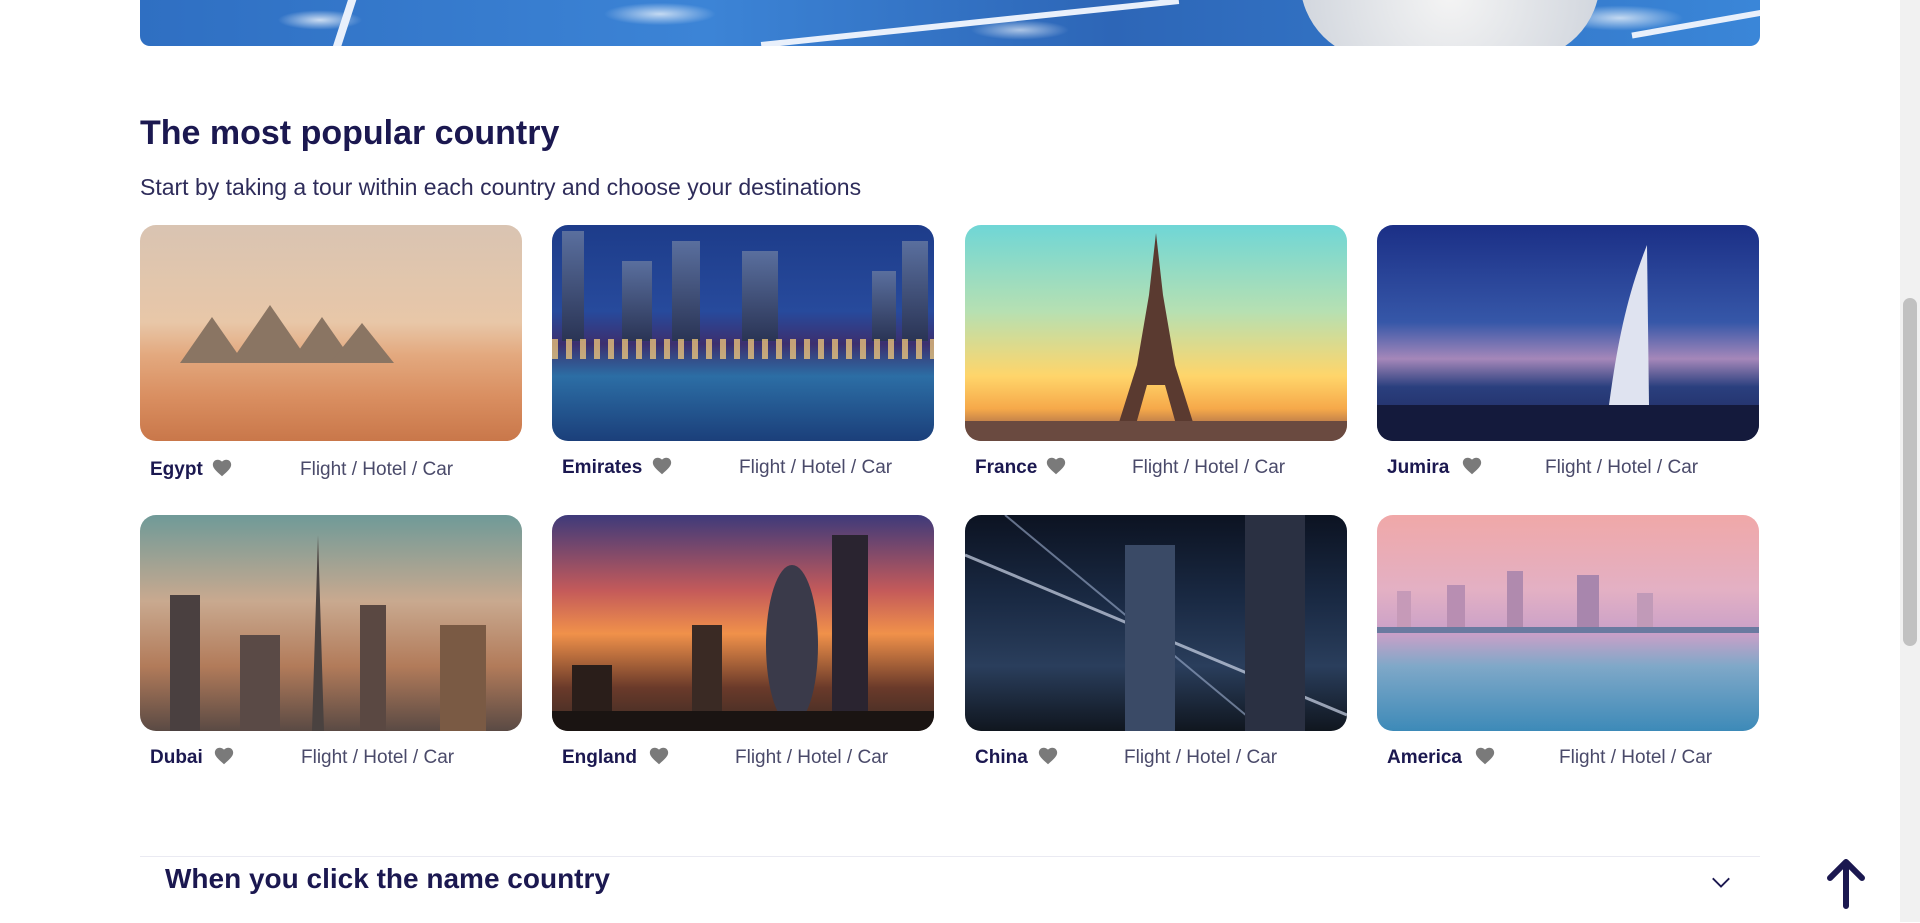 The width and height of the screenshot is (1920, 923). What do you see at coordinates (1001, 758) in the screenshot?
I see `country-name: China` at bounding box center [1001, 758].